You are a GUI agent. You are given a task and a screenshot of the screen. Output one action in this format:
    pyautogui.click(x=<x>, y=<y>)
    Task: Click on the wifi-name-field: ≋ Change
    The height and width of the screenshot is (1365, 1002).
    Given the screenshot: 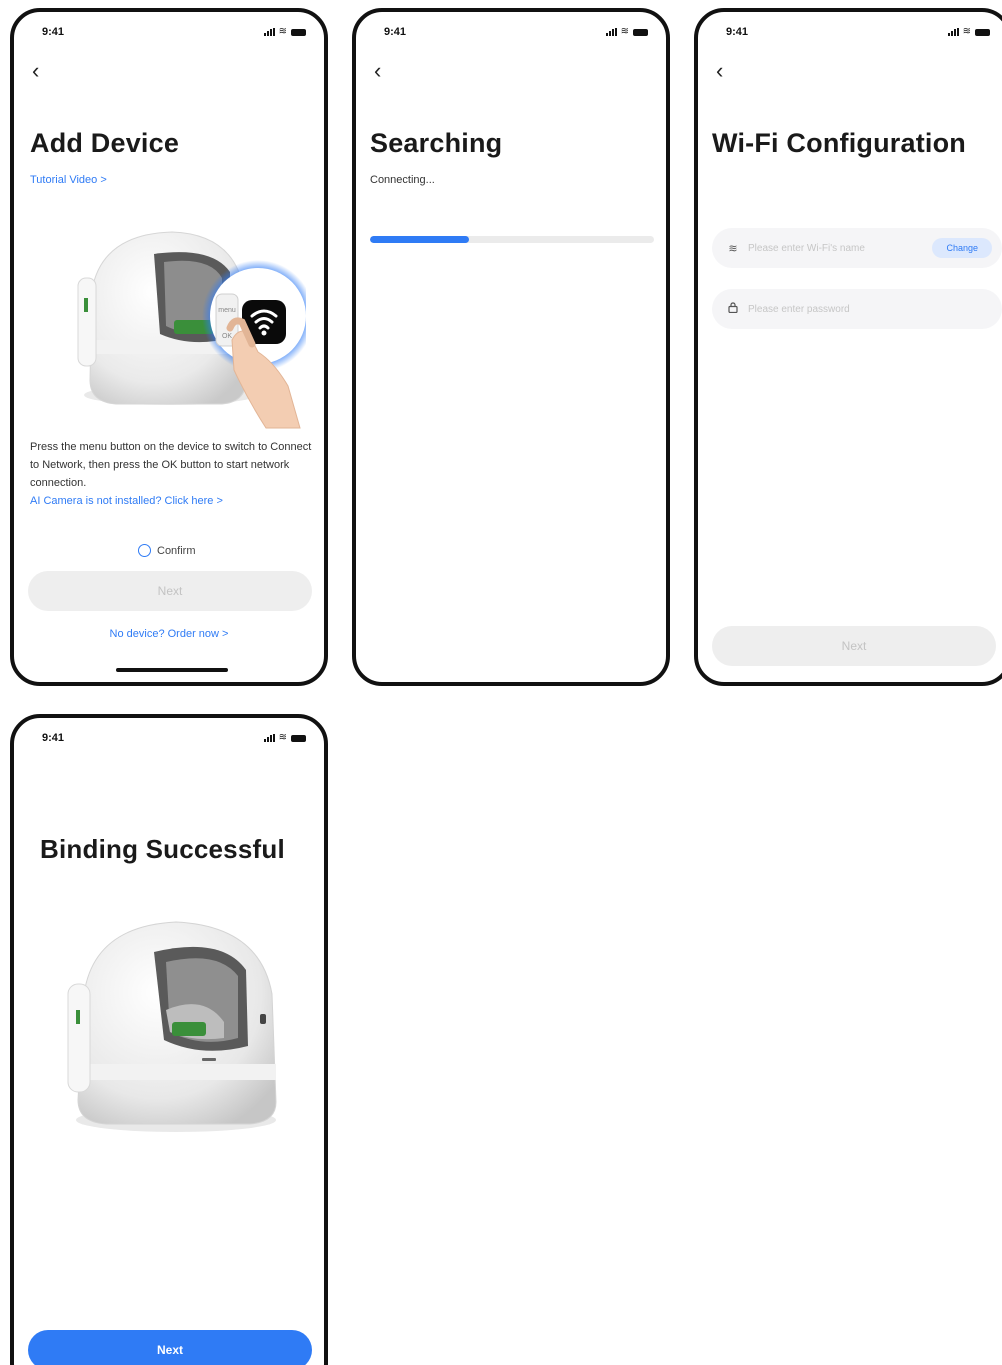 What is the action you would take?
    pyautogui.click(x=857, y=248)
    